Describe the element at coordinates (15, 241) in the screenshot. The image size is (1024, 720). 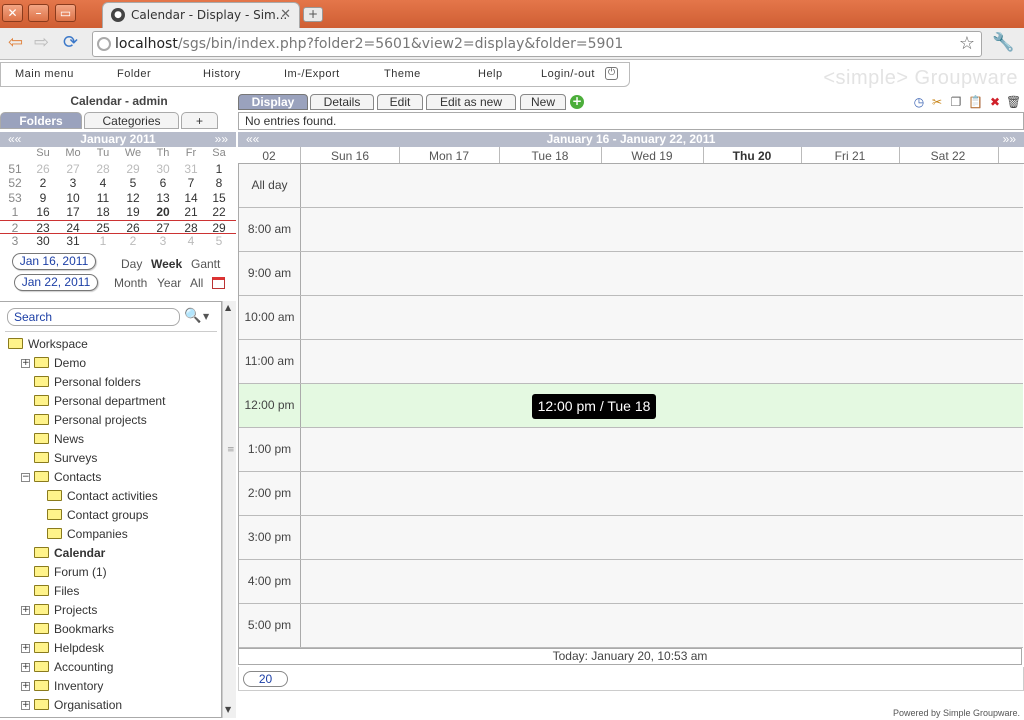
I see `week-number-label: 3` at that location.